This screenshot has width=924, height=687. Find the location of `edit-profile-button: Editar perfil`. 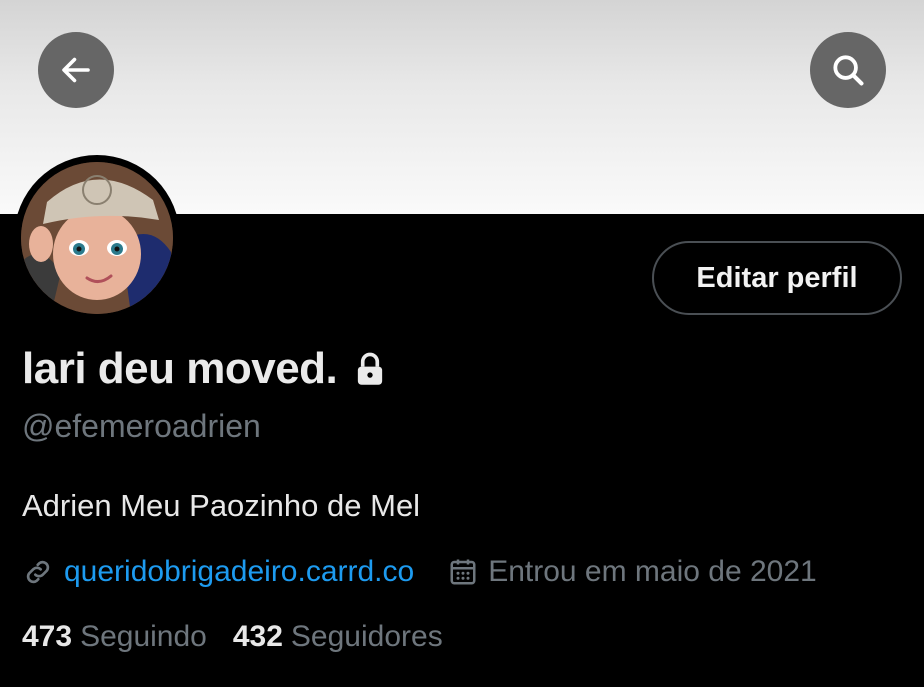

edit-profile-button: Editar perfil is located at coordinates (777, 278).